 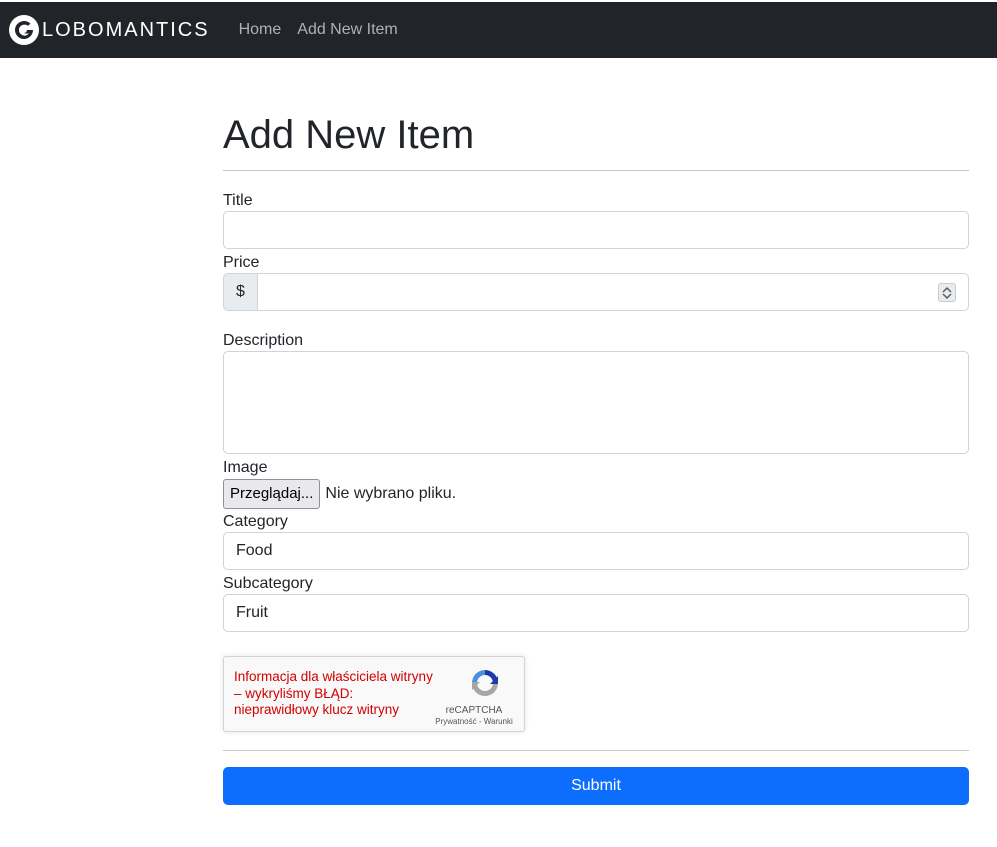 I want to click on globomantics-logo-icon, so click(x=24, y=30).